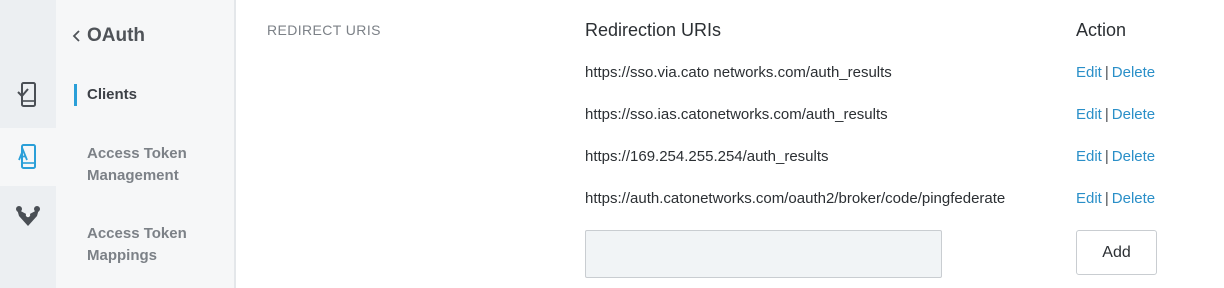  Describe the element at coordinates (763, 254) in the screenshot. I see `new-redirect-uri-input` at that location.